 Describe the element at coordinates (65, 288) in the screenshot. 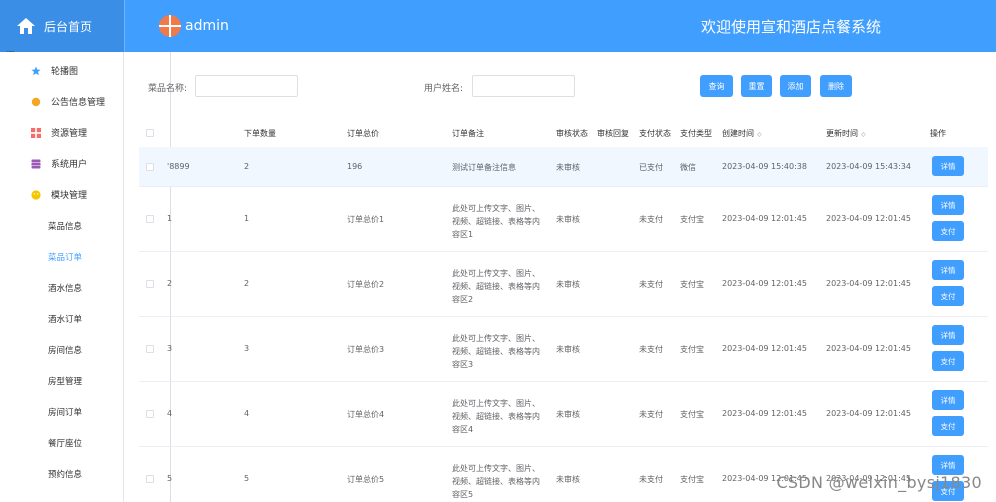

I see `sidebar-subitem-label: 酒水信息` at that location.